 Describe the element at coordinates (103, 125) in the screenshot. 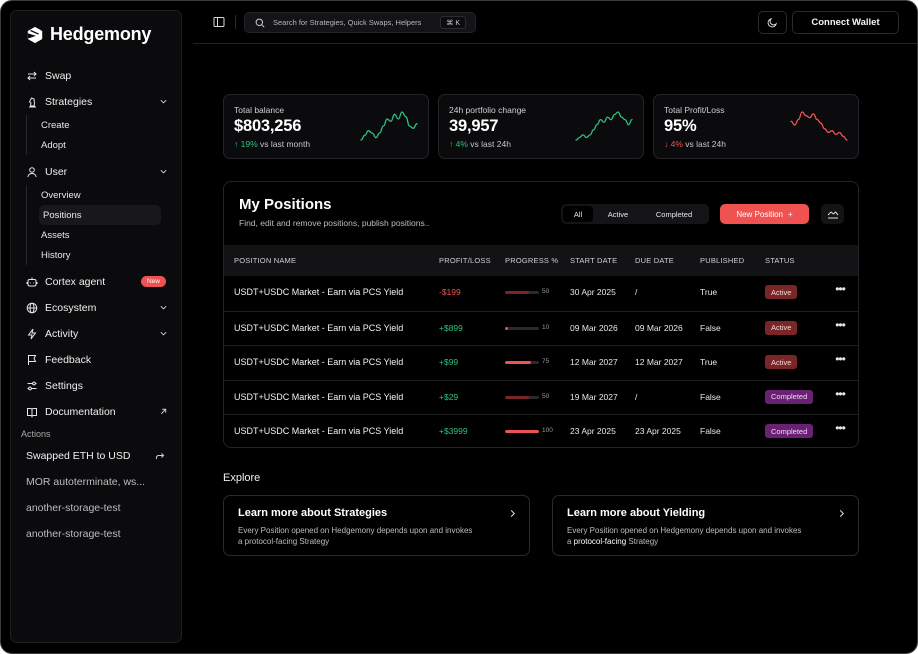

I see `sidebar-subitem-create: Create` at that location.